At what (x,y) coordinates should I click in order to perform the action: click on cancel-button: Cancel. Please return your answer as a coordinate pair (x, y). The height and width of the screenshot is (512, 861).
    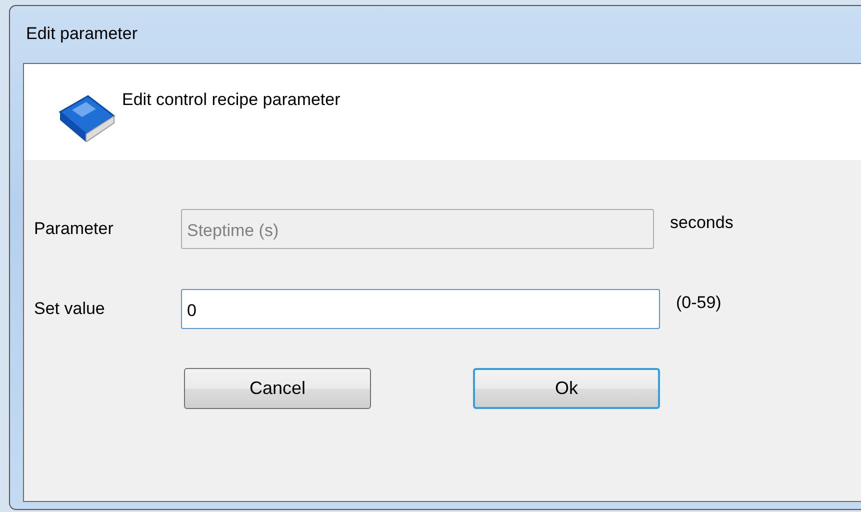
    Looking at the image, I should click on (277, 388).